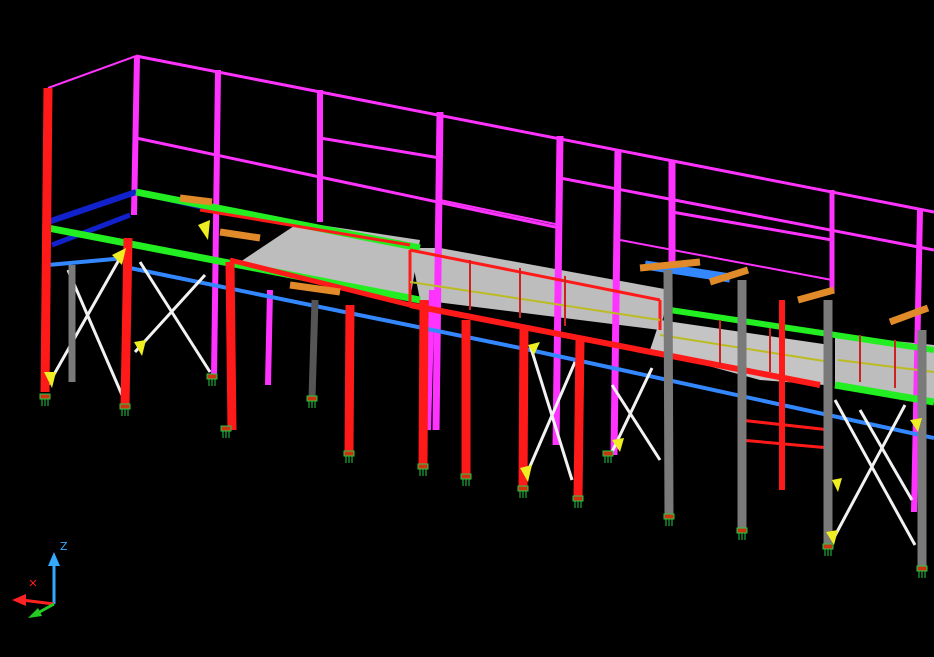  Describe the element at coordinates (54, 559) in the screenshot. I see `ucs-z-arrow` at that location.